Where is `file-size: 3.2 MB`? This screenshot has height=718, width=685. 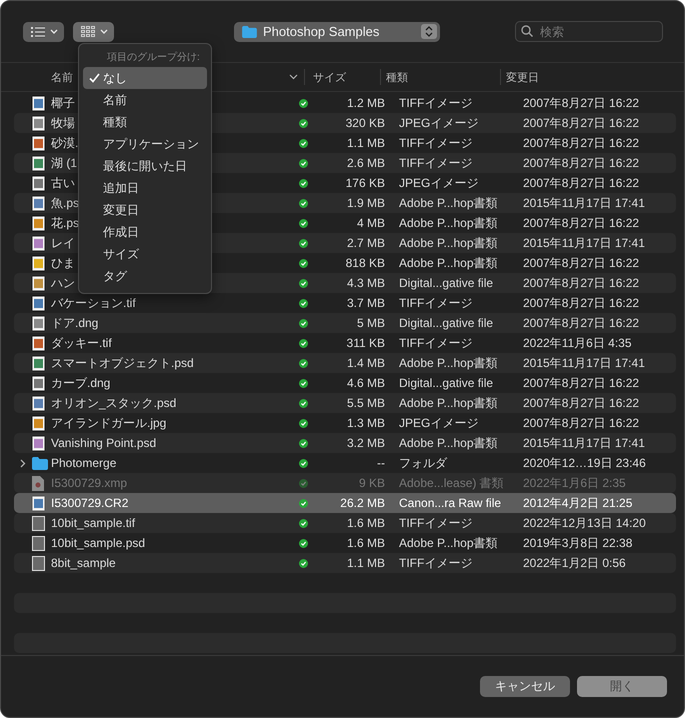
file-size: 3.2 MB is located at coordinates (366, 443).